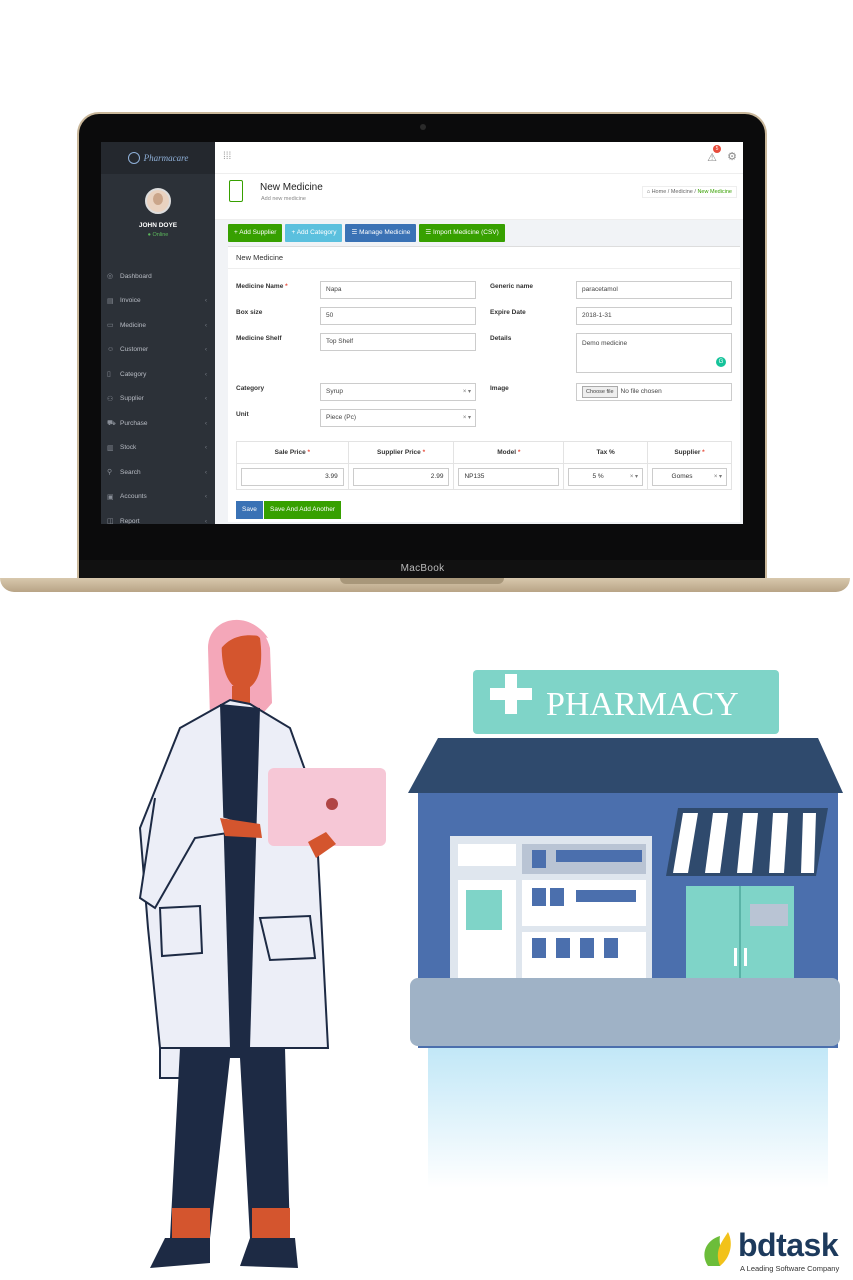 The image size is (853, 1280). I want to click on breadcrumb: ⌂ Home / Medicine / New Medicine, so click(689, 192).